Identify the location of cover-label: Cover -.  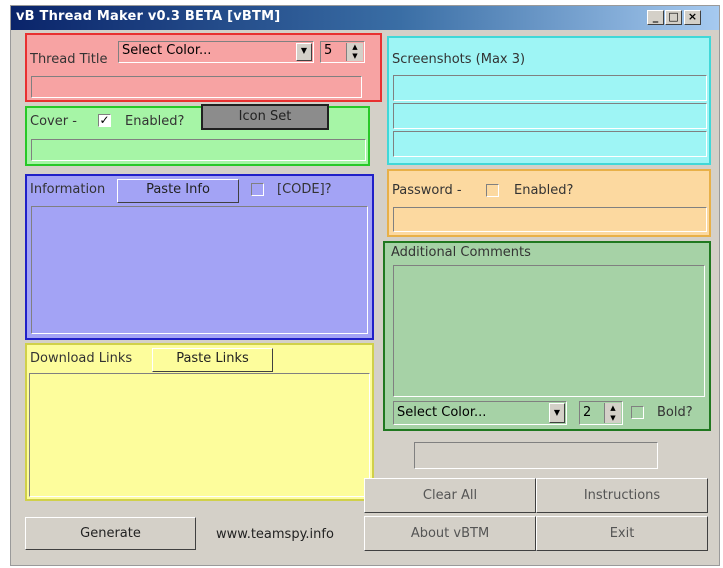
(53, 121).